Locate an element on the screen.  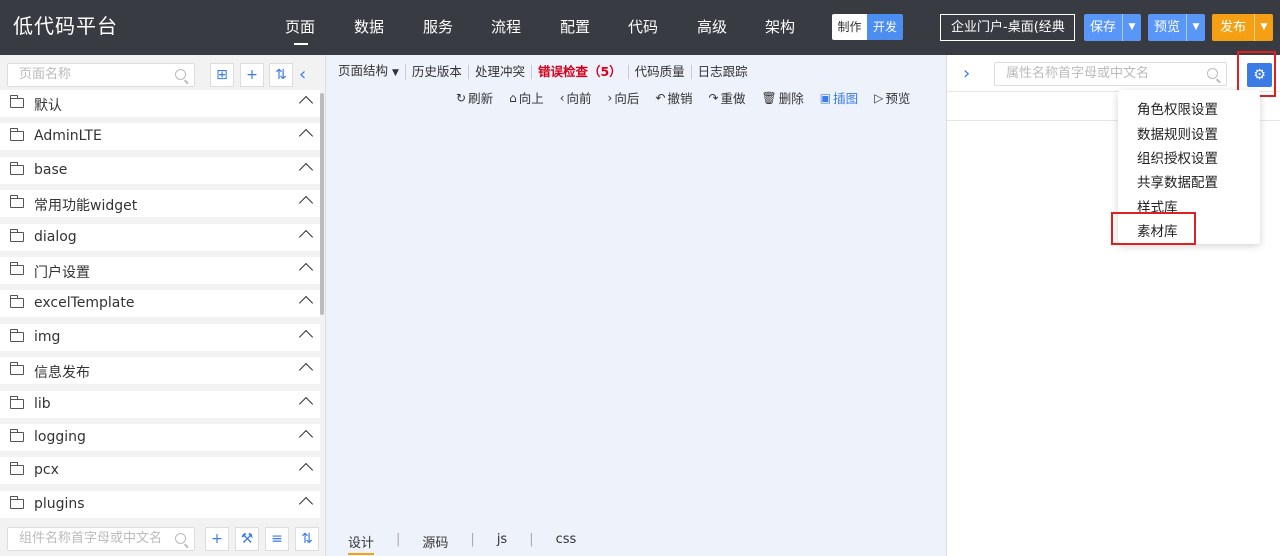
component-search-input: 组件名称首字母或中文名 is located at coordinates (101, 539).